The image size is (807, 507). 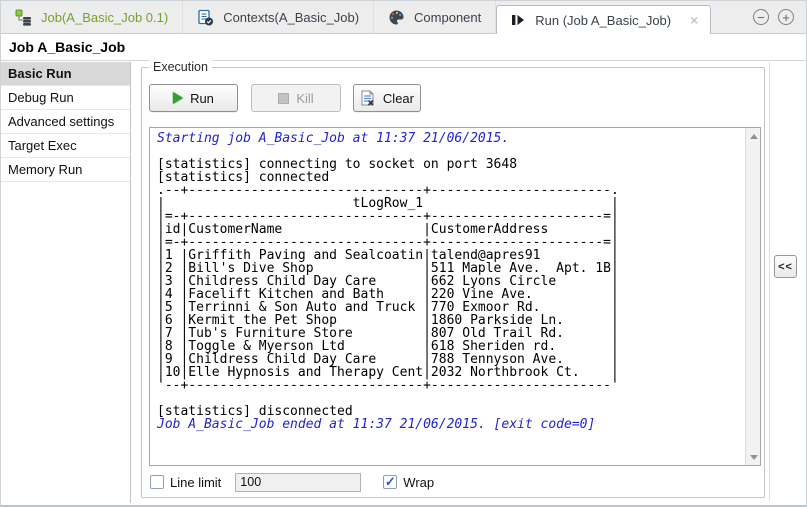 I want to click on stop-icon, so click(x=284, y=98).